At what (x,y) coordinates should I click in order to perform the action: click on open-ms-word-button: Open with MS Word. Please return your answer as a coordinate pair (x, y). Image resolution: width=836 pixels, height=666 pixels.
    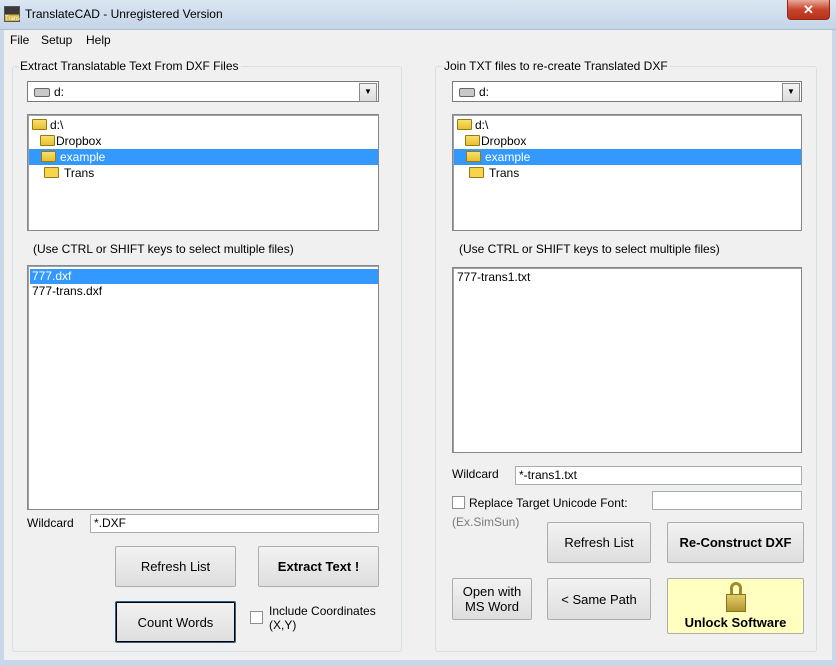
    Looking at the image, I should click on (492, 599).